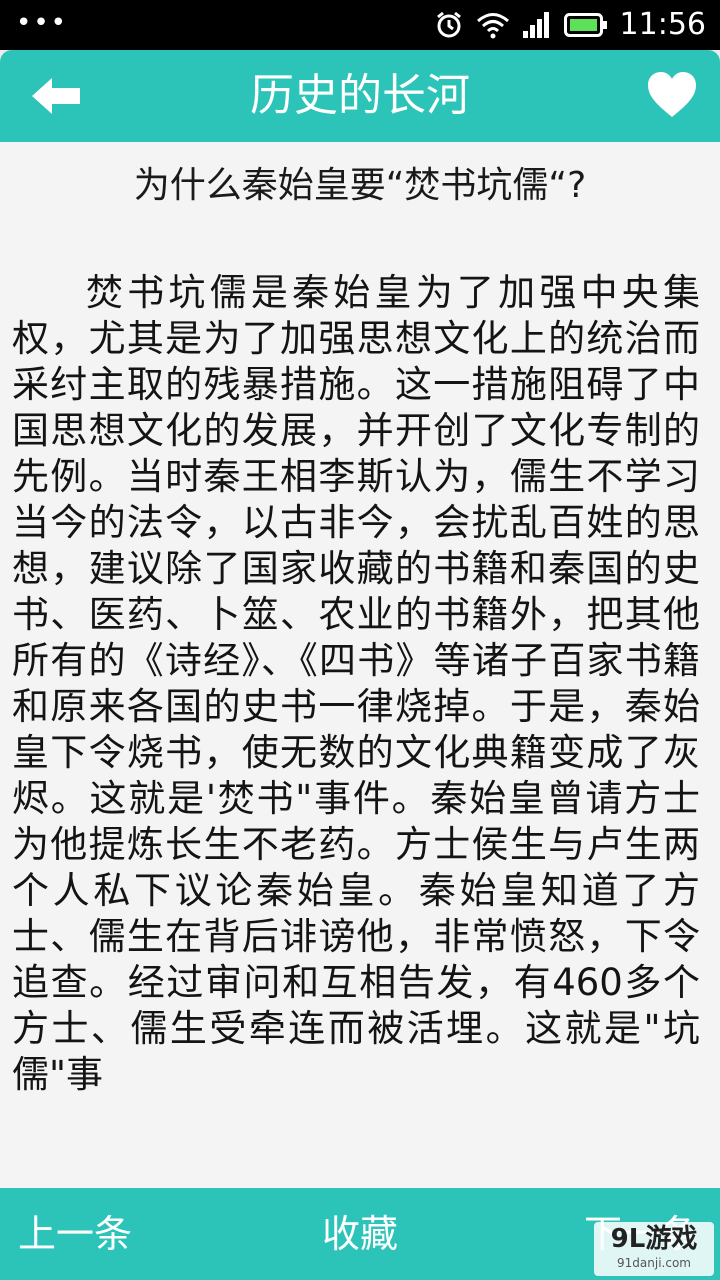 The width and height of the screenshot is (720, 1280). I want to click on status-icons: 11:56, so click(570, 25).